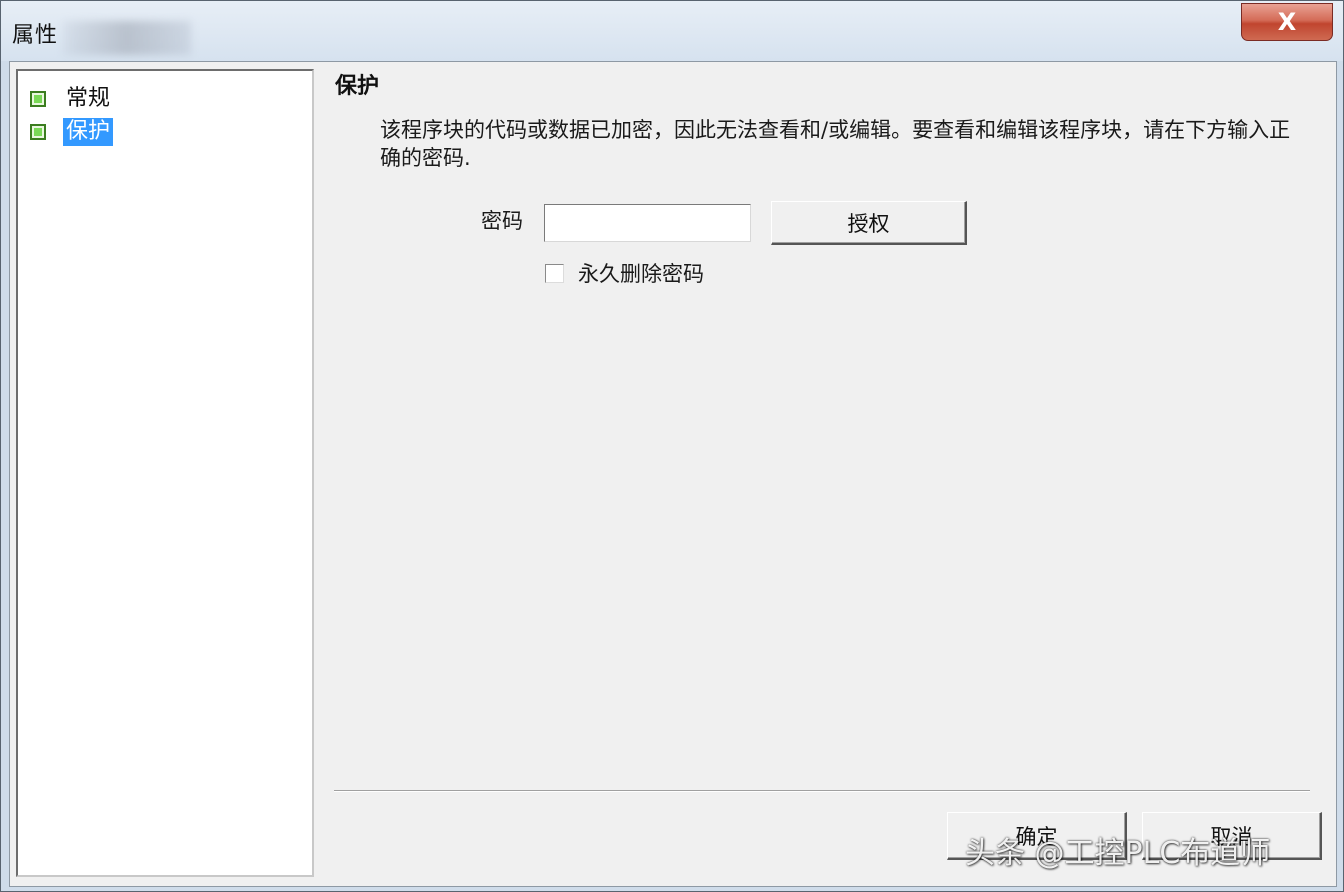 This screenshot has height=892, width=1344. I want to click on password-label: 密码, so click(502, 221).